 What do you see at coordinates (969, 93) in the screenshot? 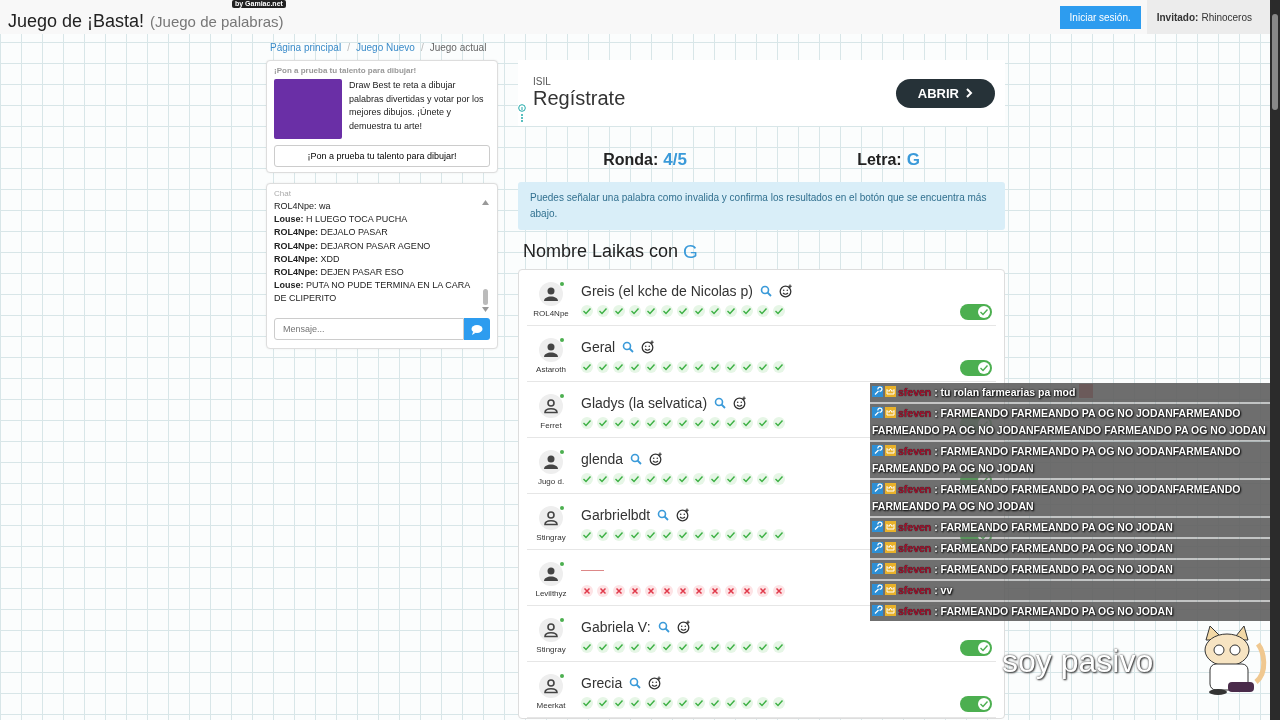
I see `chevron-right-icon` at bounding box center [969, 93].